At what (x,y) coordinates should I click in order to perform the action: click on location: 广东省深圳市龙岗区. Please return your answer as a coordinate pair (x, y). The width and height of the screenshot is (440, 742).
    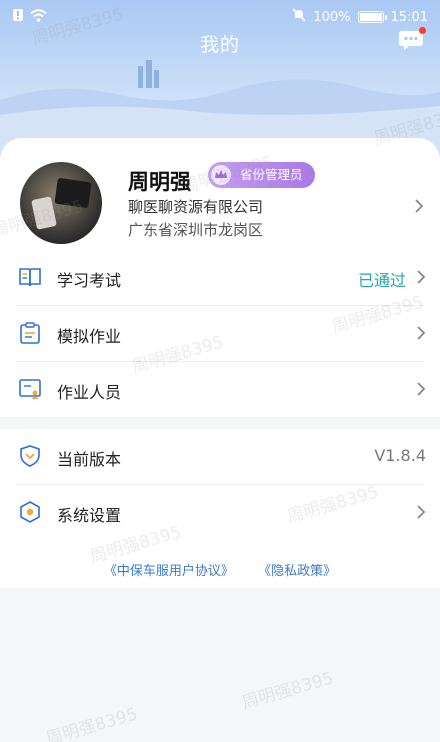
    Looking at the image, I should click on (196, 230).